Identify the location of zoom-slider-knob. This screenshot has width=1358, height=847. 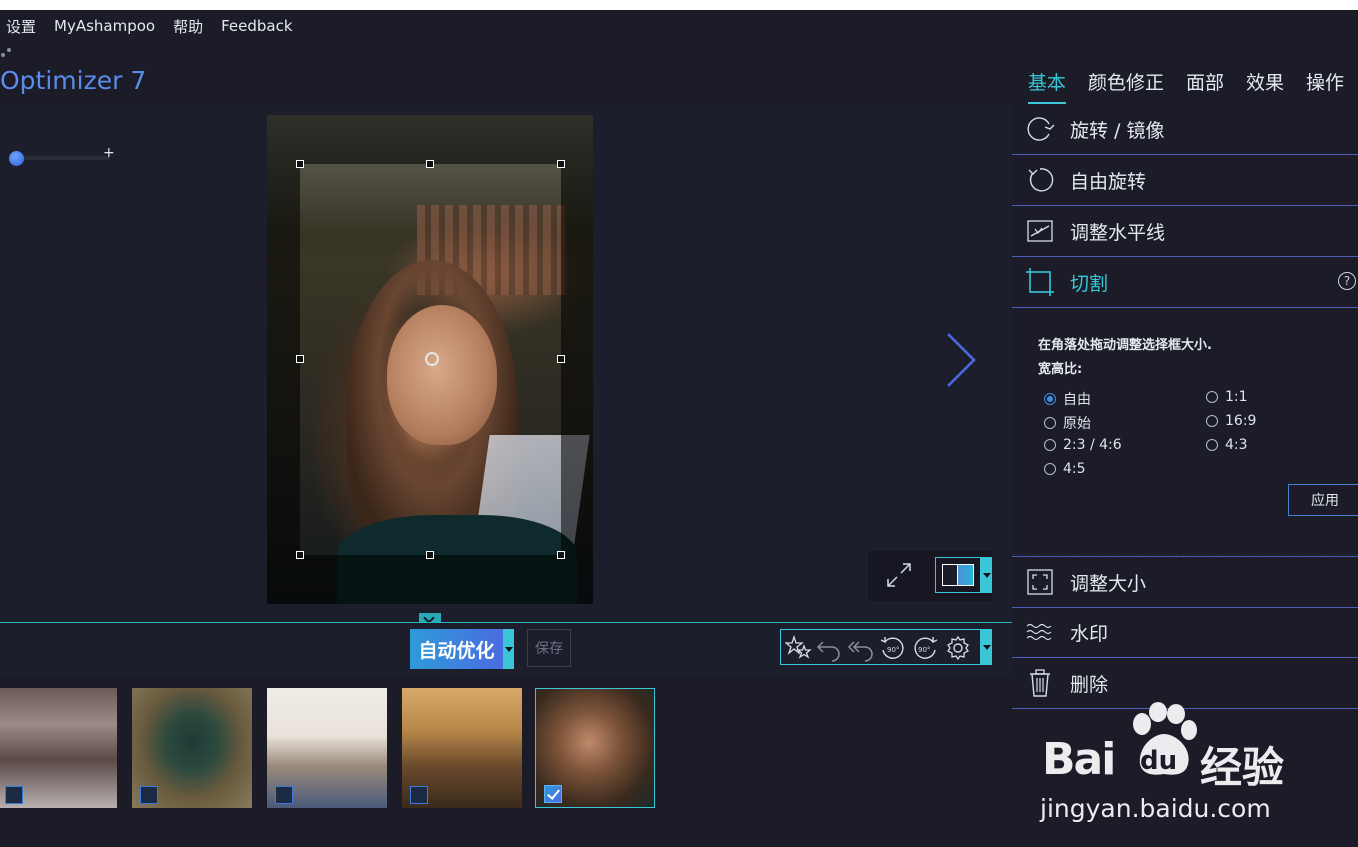
(16, 158).